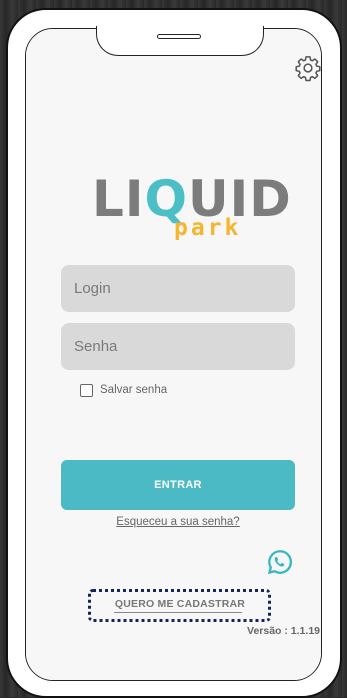  I want to click on save-password-checkbox, so click(86, 390).